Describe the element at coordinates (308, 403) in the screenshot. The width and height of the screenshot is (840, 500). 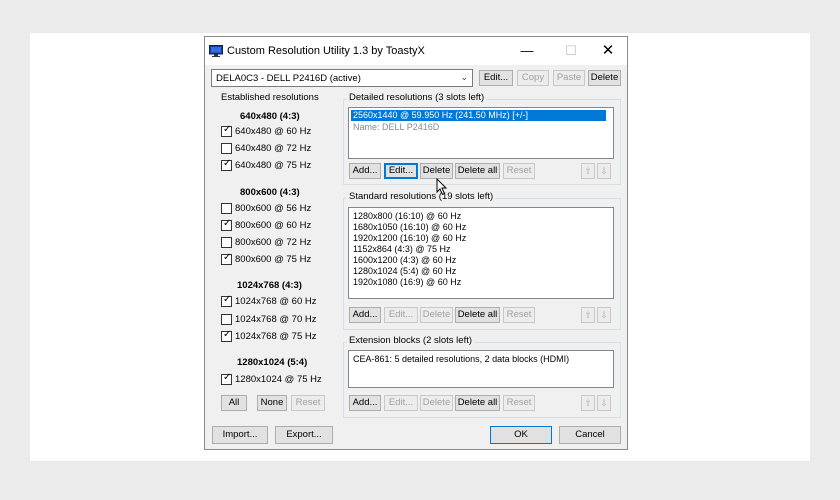
I see `established-reset-button: Reset` at that location.